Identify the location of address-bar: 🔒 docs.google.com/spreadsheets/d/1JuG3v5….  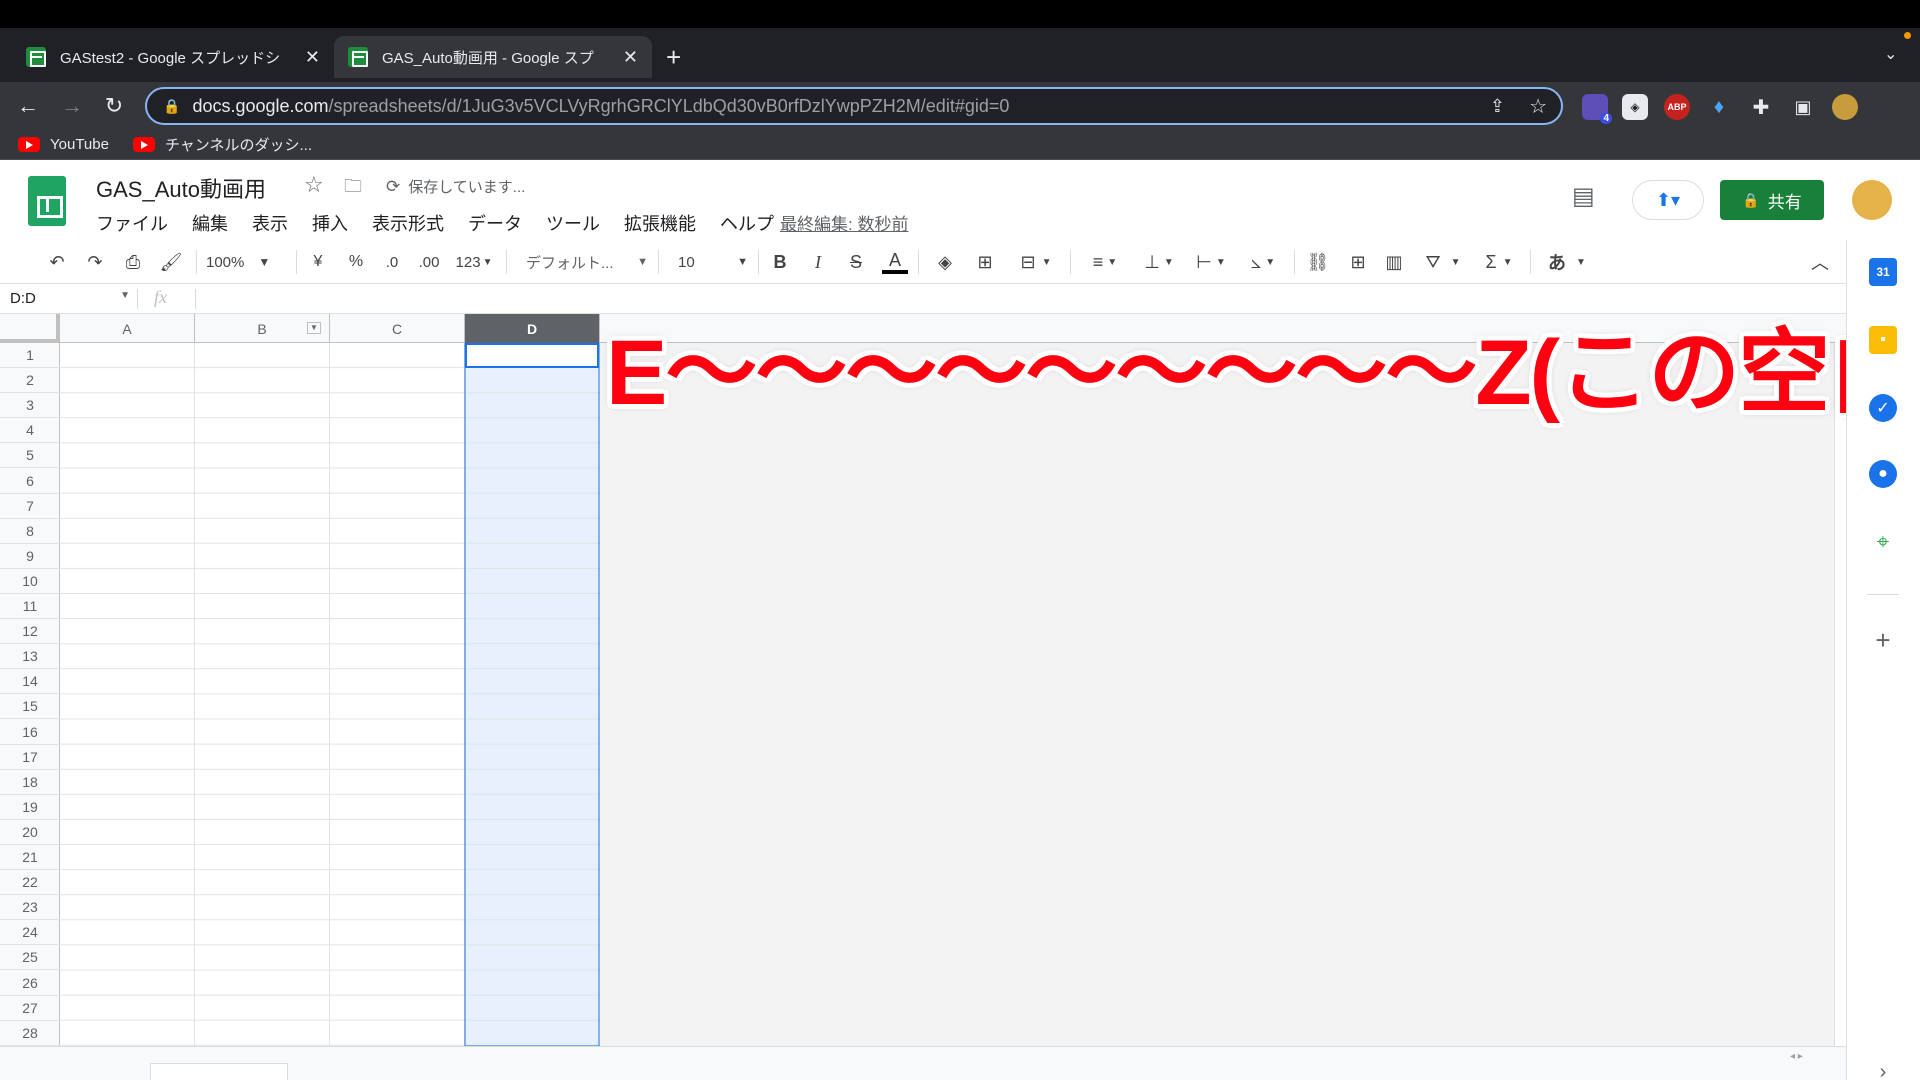
(854, 106).